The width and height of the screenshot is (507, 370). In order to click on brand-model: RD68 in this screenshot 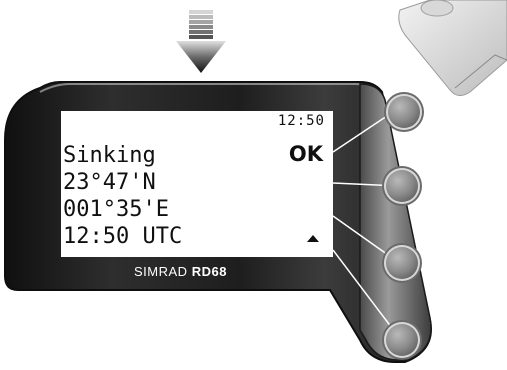, I will do `click(209, 271)`.